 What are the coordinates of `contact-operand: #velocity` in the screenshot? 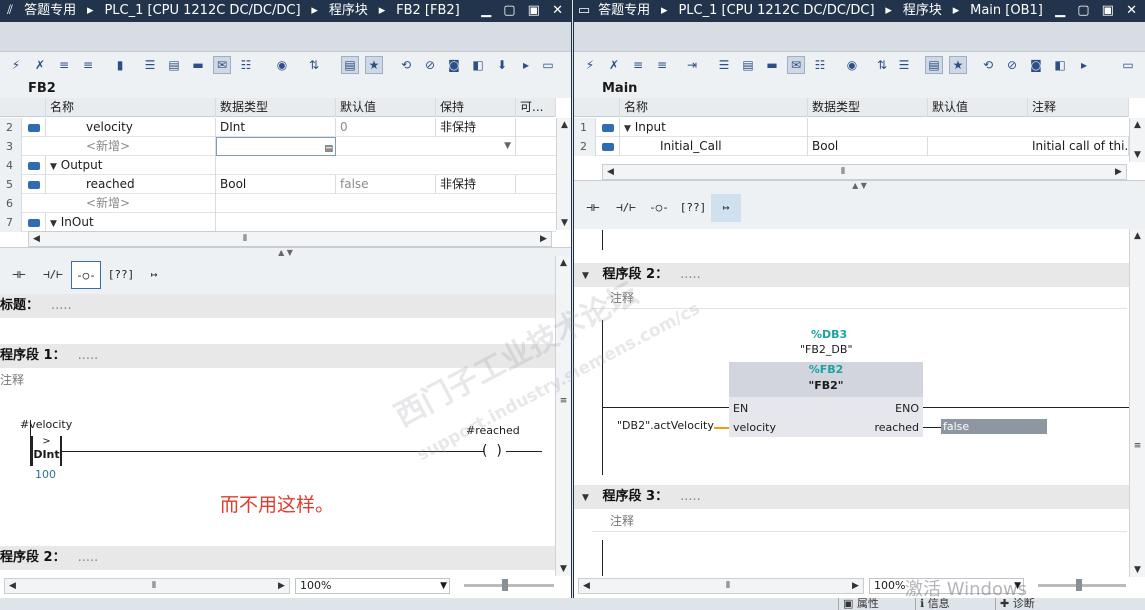 It's located at (46, 424).